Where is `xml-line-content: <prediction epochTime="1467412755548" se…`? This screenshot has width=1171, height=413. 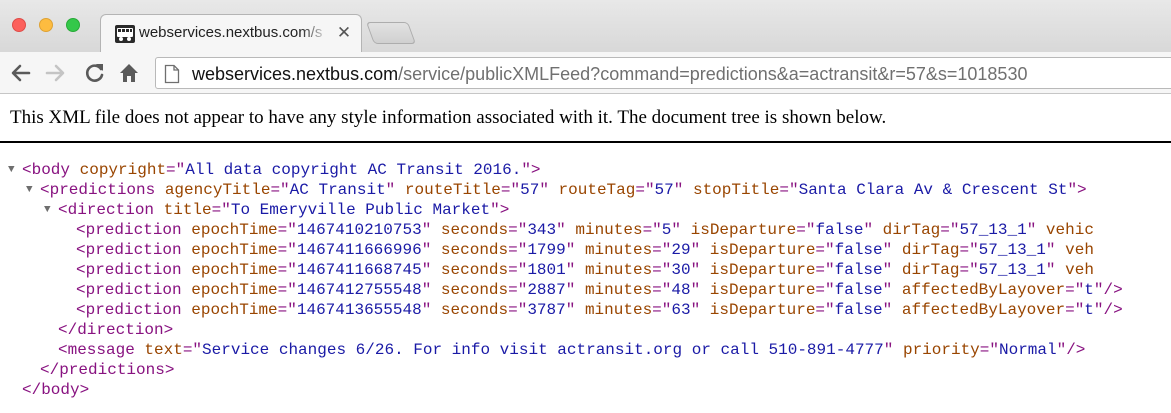 xml-line-content: <prediction epochTime="1467412755548" se… is located at coordinates (599, 290).